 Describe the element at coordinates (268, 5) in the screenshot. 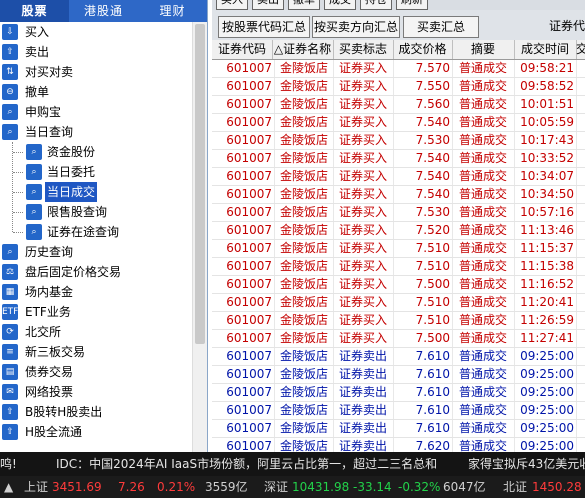

I see `quick-sell-button: 卖出` at that location.